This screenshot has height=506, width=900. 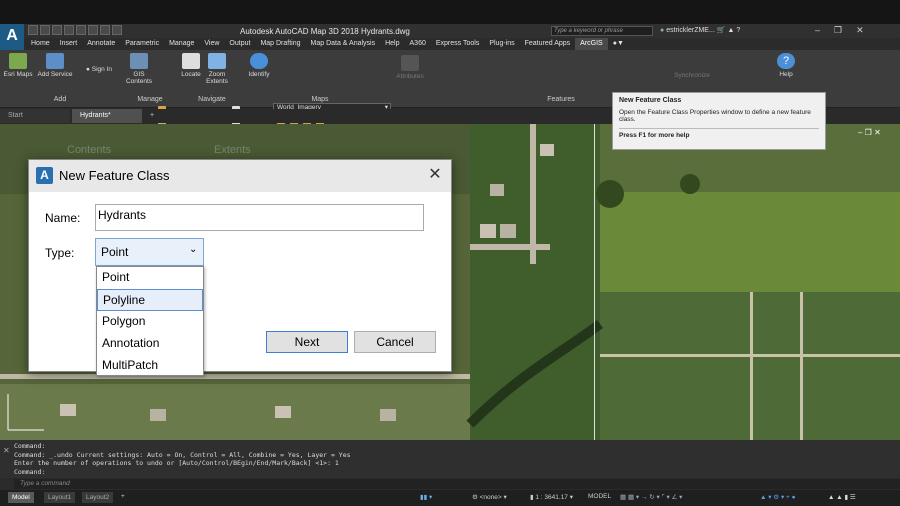 I want to click on save-icon, so click(x=57, y=30).